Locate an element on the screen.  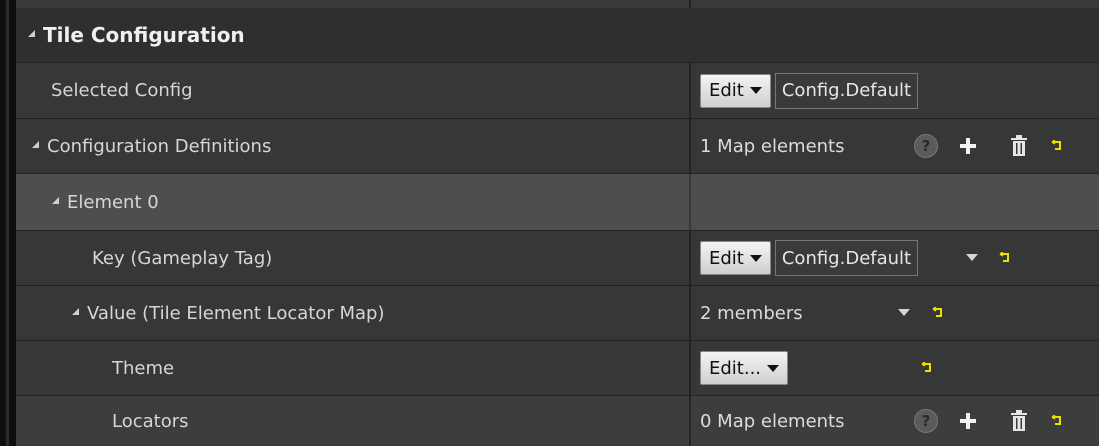
map-count-text: 0 Map elements is located at coordinates (772, 421).